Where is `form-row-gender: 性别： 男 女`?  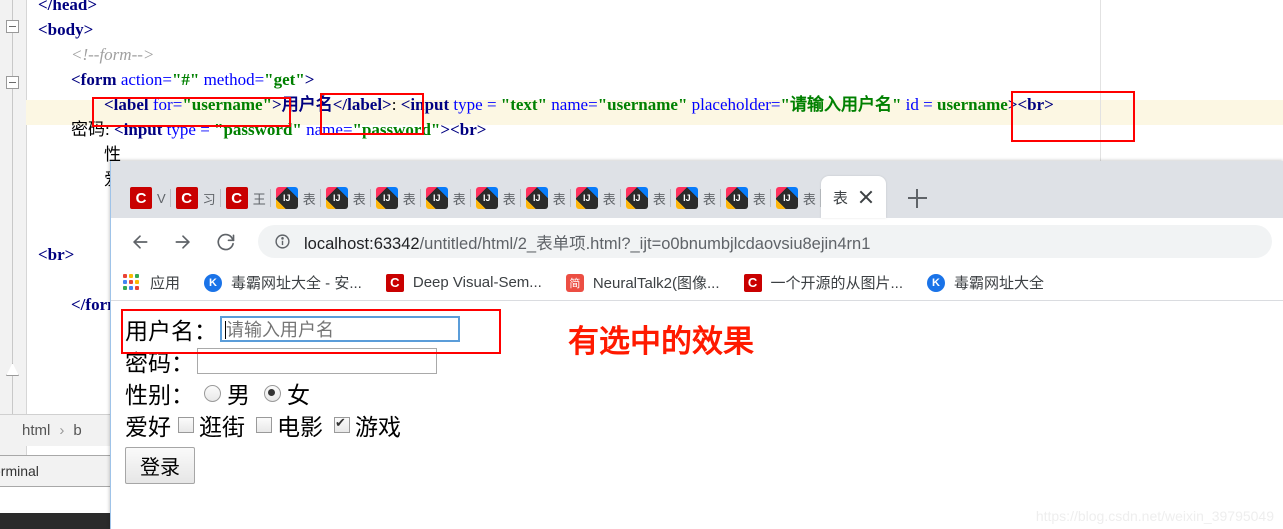 form-row-gender: 性别： 男 女 is located at coordinates (292, 393).